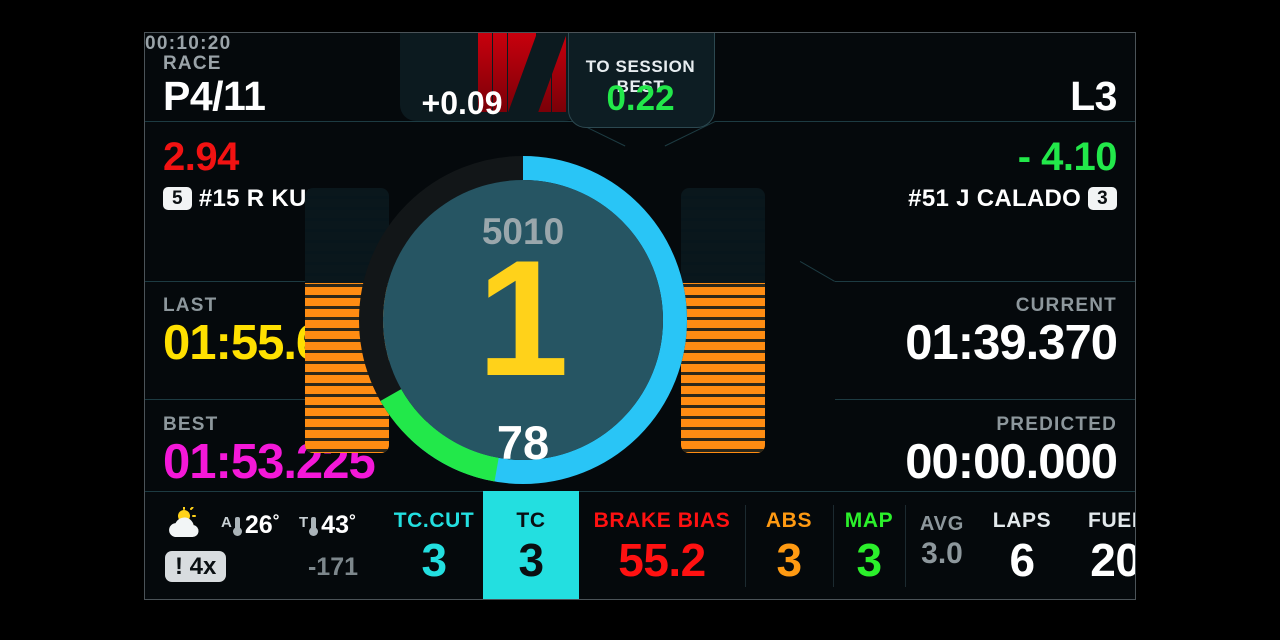  Describe the element at coordinates (268, 545) in the screenshot. I see `weather-group: A 26° T 43° ! 4x -171` at that location.